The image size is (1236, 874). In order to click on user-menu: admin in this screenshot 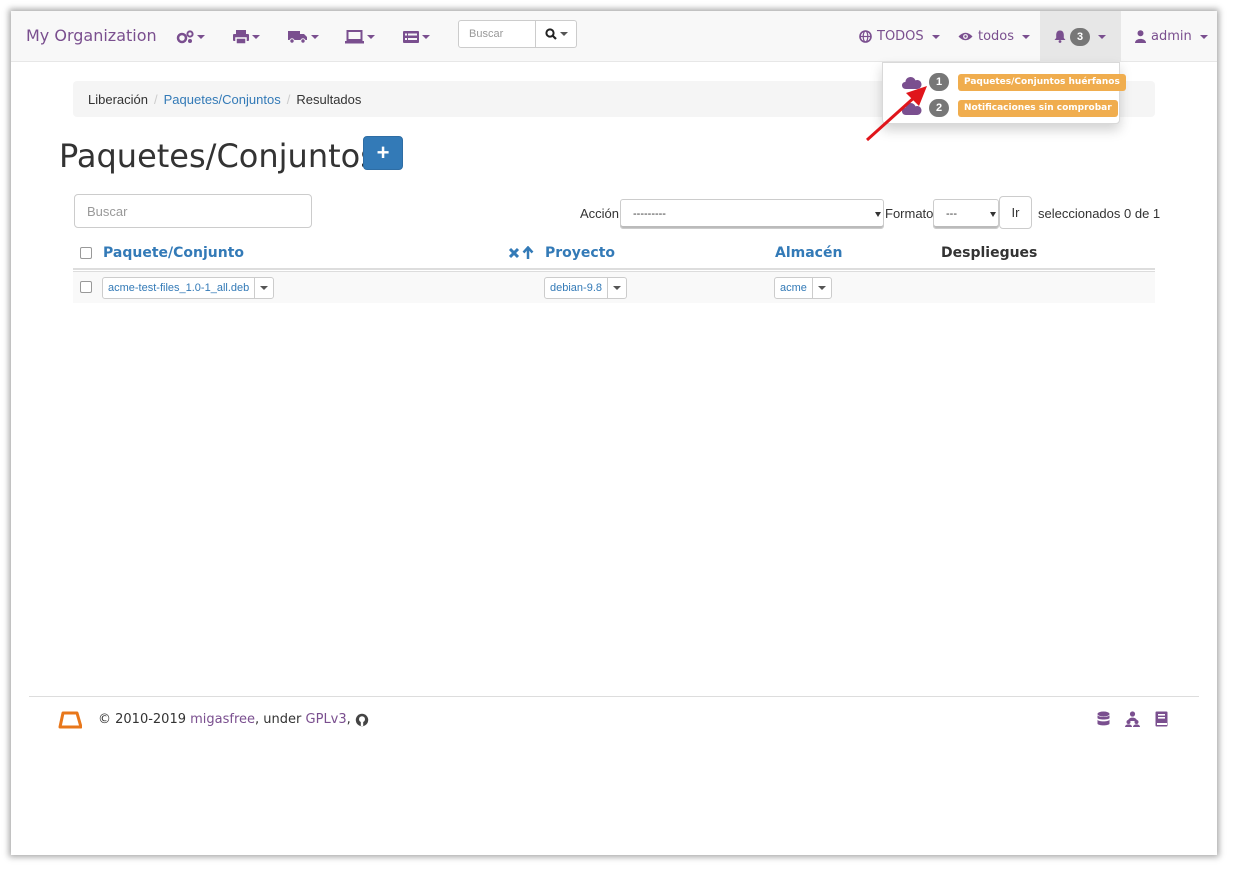, I will do `click(1171, 36)`.